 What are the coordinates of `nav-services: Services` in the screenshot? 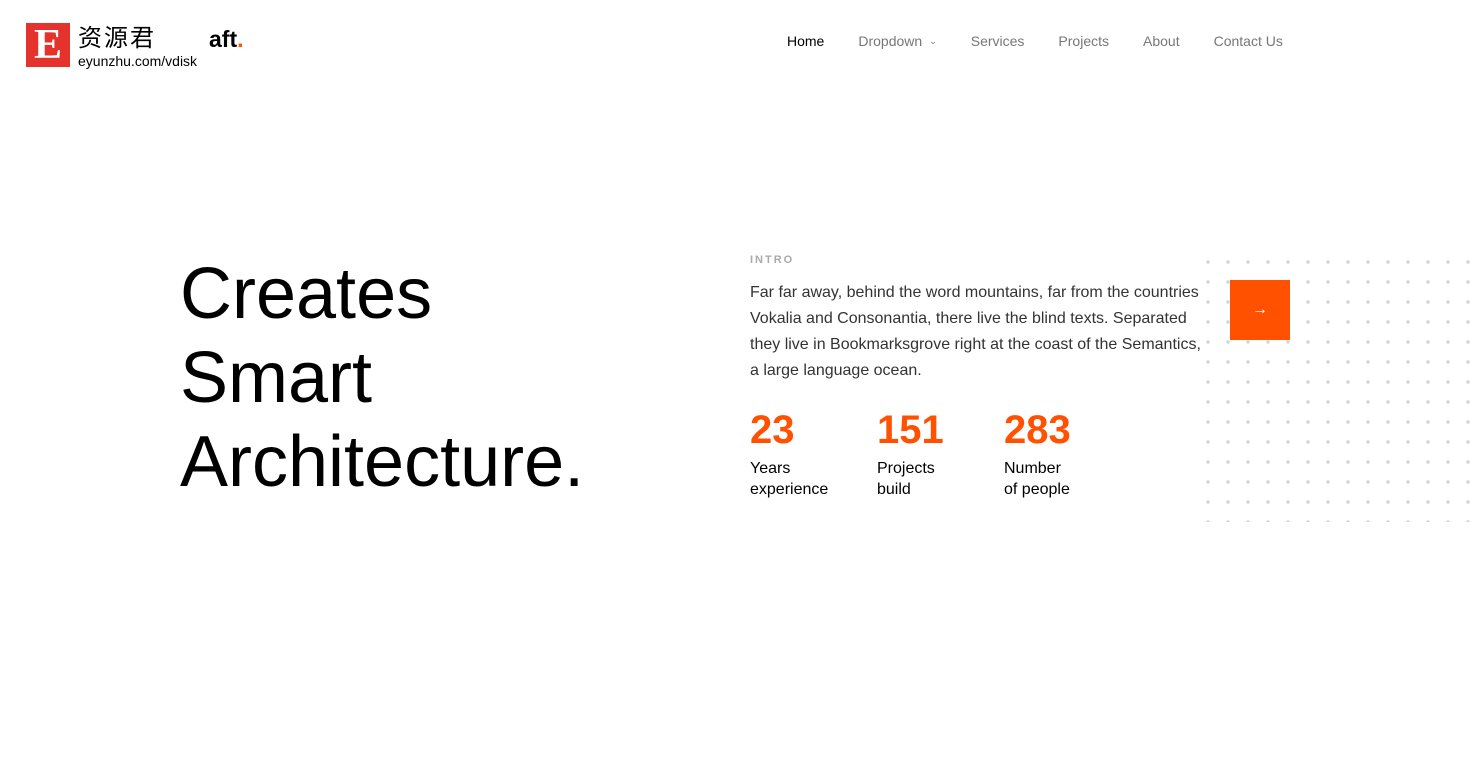 It's located at (998, 41).